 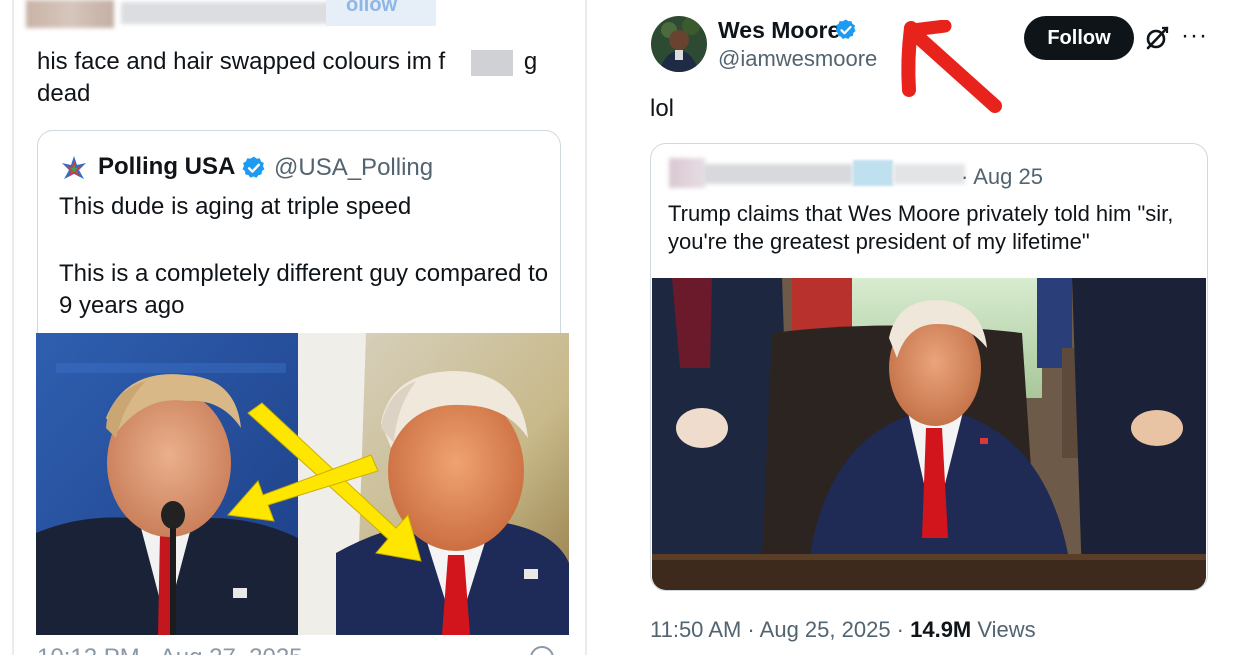 I want to click on views-count: 14.9M, so click(x=941, y=629).